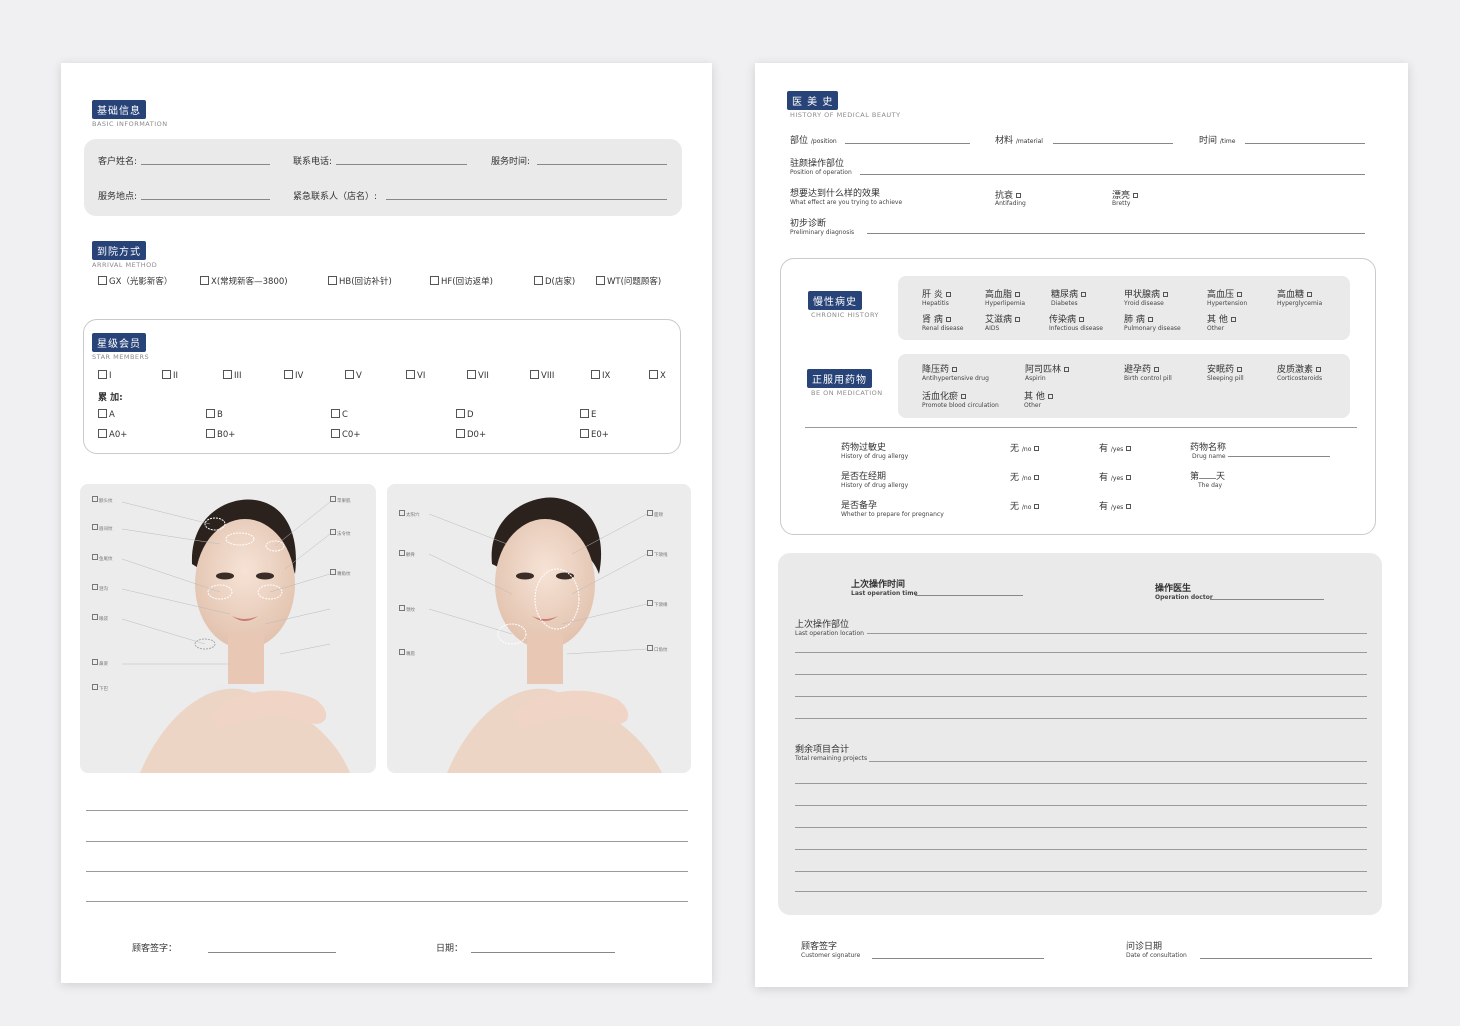  I want to click on face-label: 下颌缘, so click(657, 604).